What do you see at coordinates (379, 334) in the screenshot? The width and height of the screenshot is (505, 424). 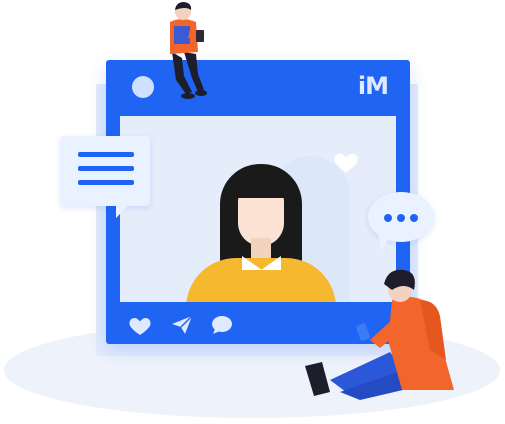 I see `figure-ground-sitting` at bounding box center [379, 334].